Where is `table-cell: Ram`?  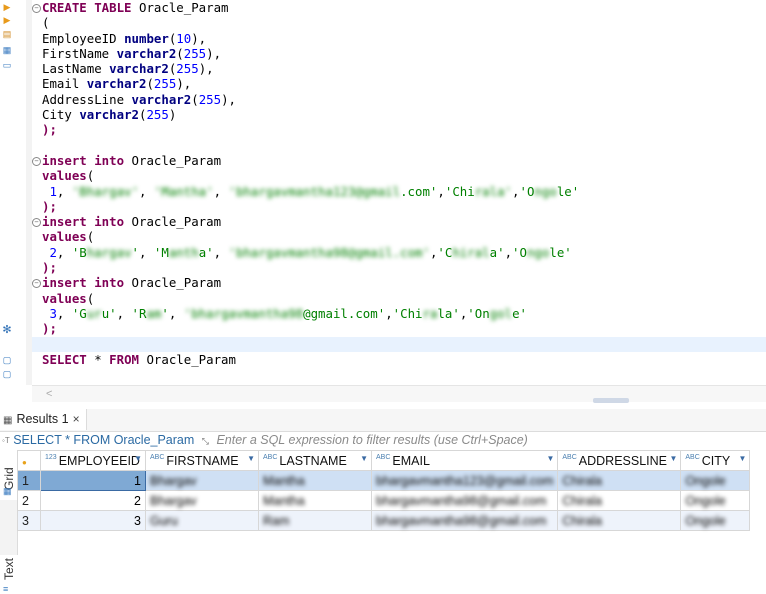 table-cell: Ram is located at coordinates (315, 520).